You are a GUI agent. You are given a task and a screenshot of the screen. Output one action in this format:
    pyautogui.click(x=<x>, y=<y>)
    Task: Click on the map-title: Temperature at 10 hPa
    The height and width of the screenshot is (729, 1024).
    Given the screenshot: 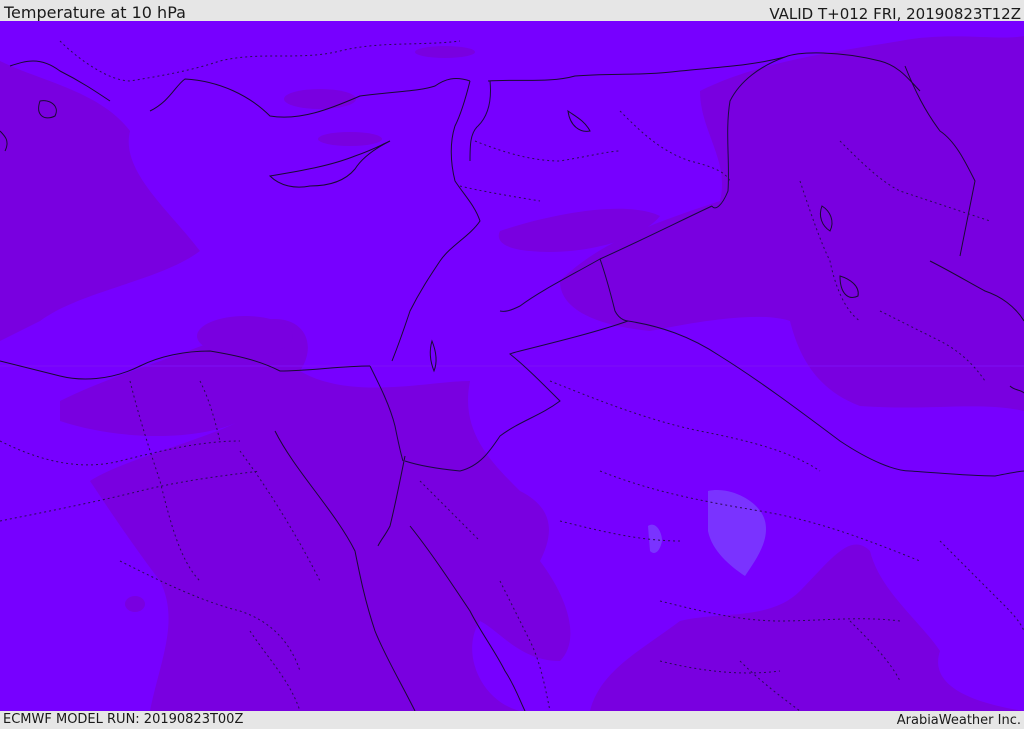 What is the action you would take?
    pyautogui.click(x=95, y=12)
    